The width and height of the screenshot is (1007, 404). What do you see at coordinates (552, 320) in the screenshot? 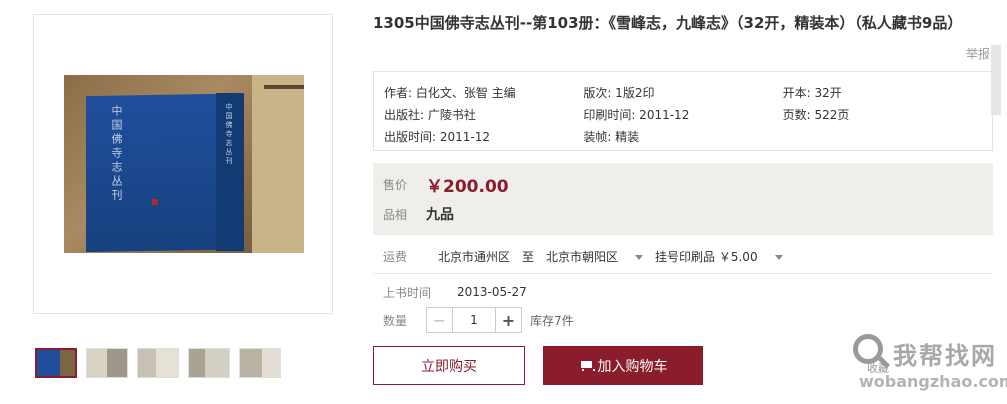
I see `stock-count: 库存7件` at bounding box center [552, 320].